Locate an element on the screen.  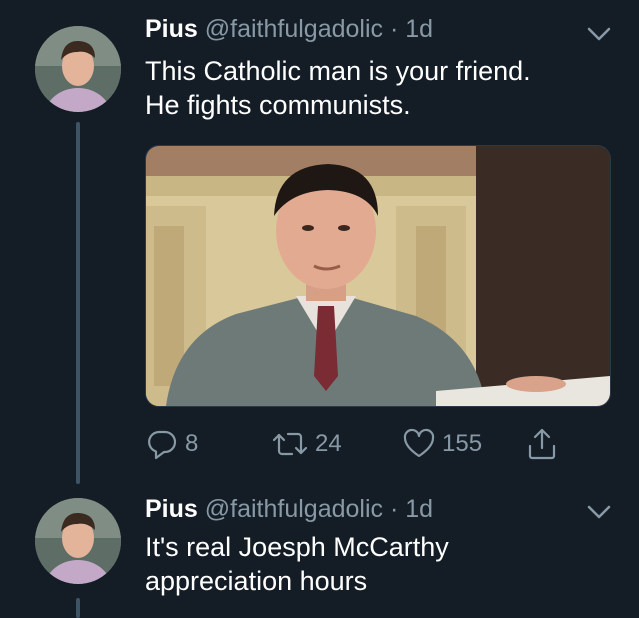
like-icon is located at coordinates (419, 443).